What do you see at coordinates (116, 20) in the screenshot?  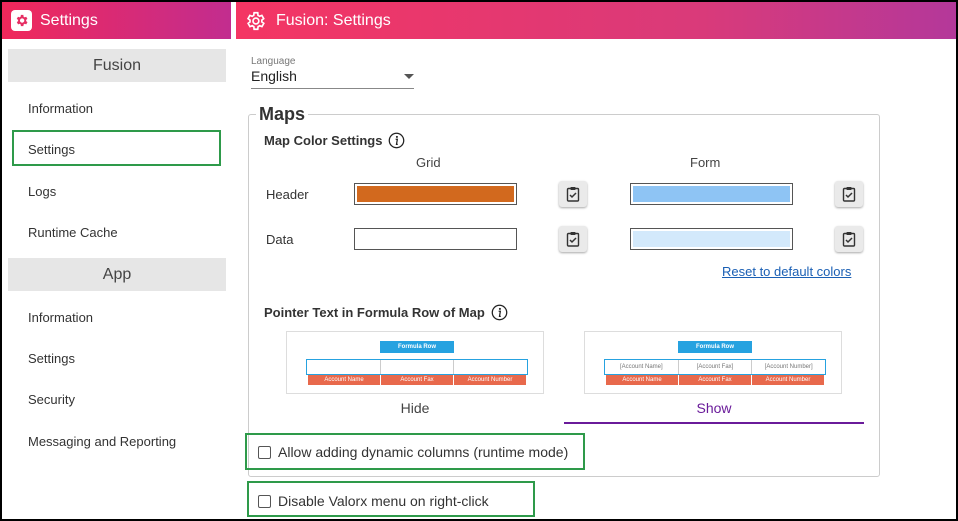 I see `sidebar-header: Settings` at bounding box center [116, 20].